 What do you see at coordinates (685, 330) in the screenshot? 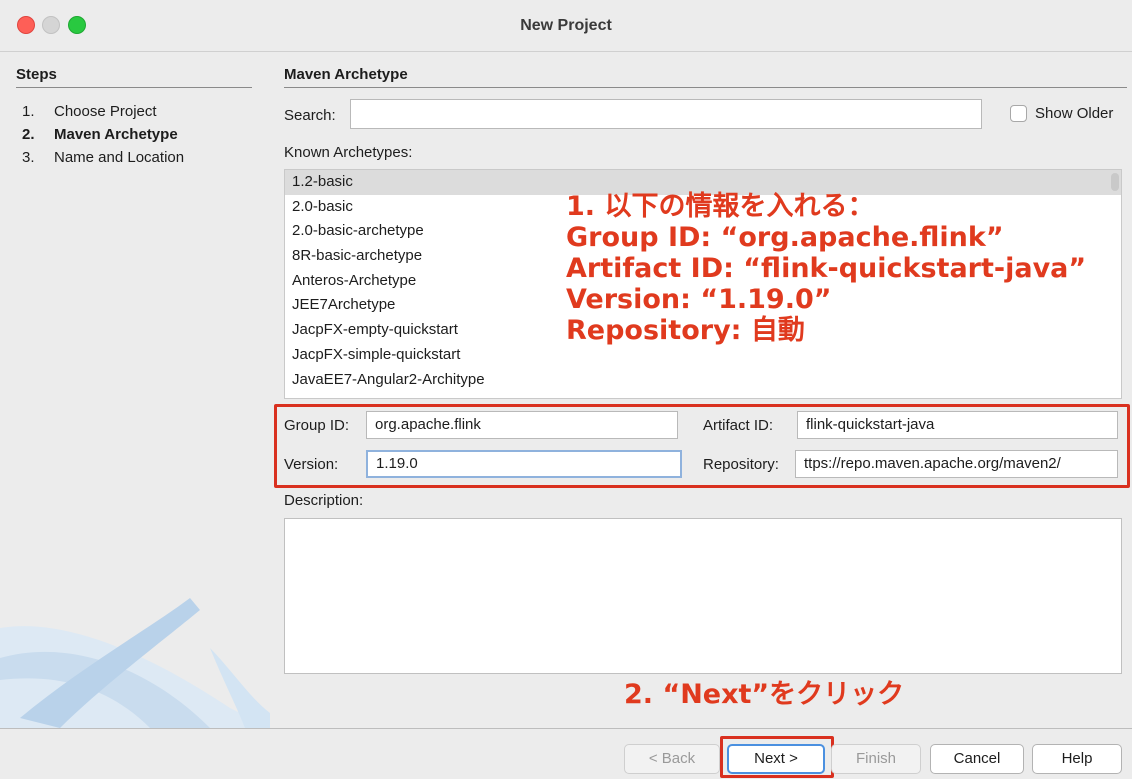
I see `annotation-line: Repository: 自動` at bounding box center [685, 330].